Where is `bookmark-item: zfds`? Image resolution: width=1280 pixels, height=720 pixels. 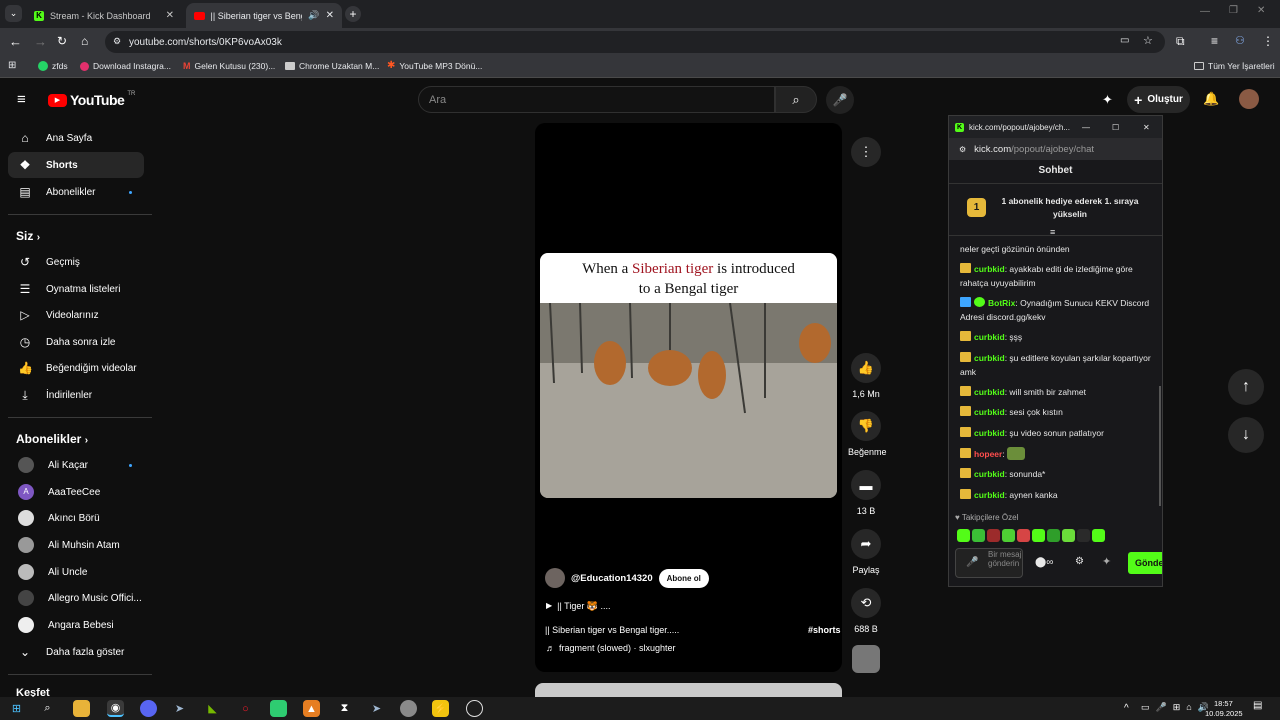 bookmark-item: zfds is located at coordinates (53, 66).